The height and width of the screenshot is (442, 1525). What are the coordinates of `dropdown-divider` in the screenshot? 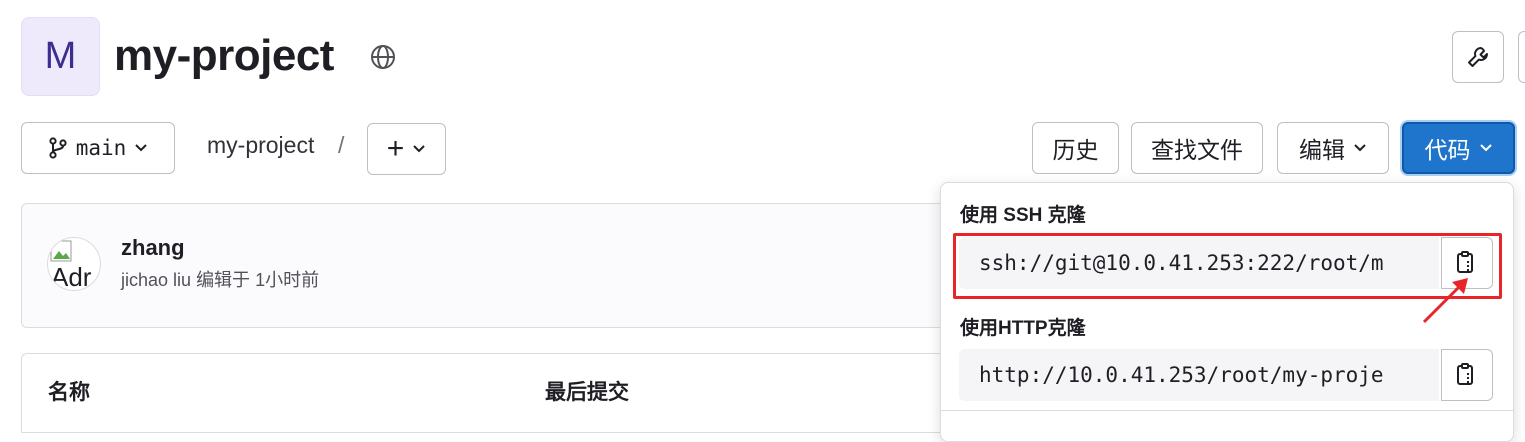 It's located at (1227, 410).